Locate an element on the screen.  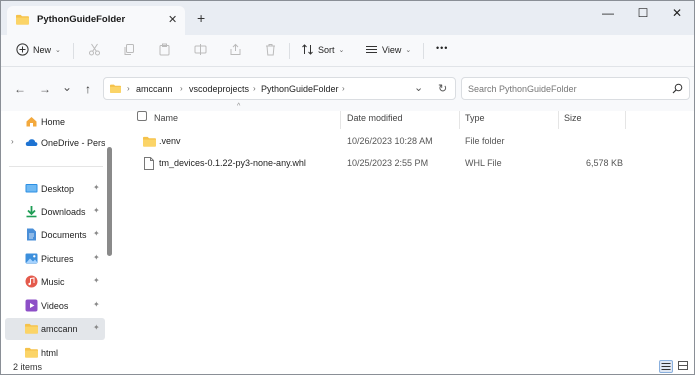
sidebar-item-label: Pictures is located at coordinates (57, 259).